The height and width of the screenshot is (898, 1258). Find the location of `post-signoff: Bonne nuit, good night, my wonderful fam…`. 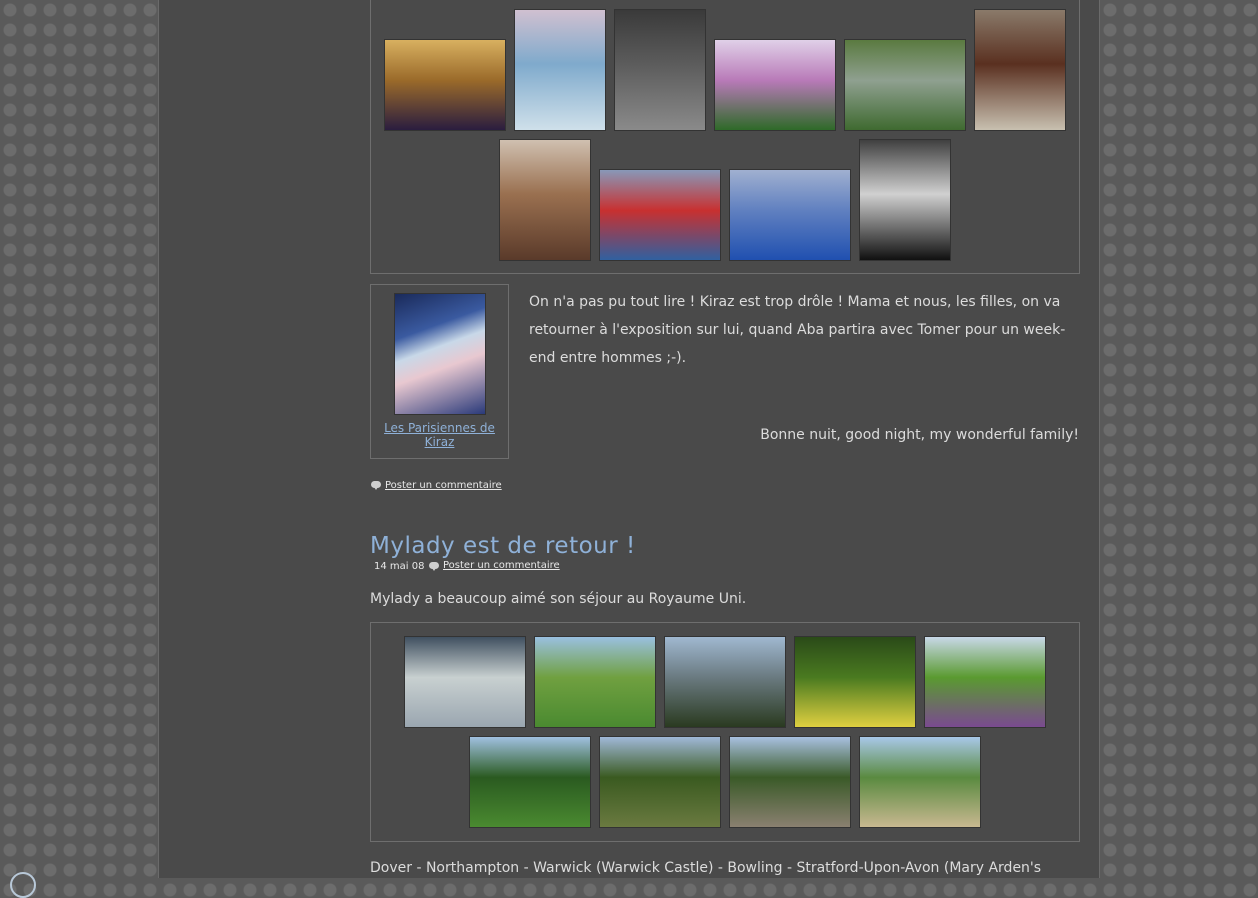

post-signoff: Bonne nuit, good night, my wonderful fam… is located at coordinates (919, 435).